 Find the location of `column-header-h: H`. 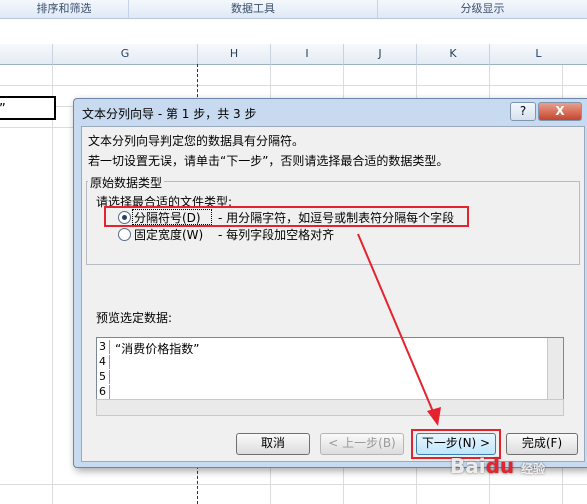

column-header-h: H is located at coordinates (234, 54).